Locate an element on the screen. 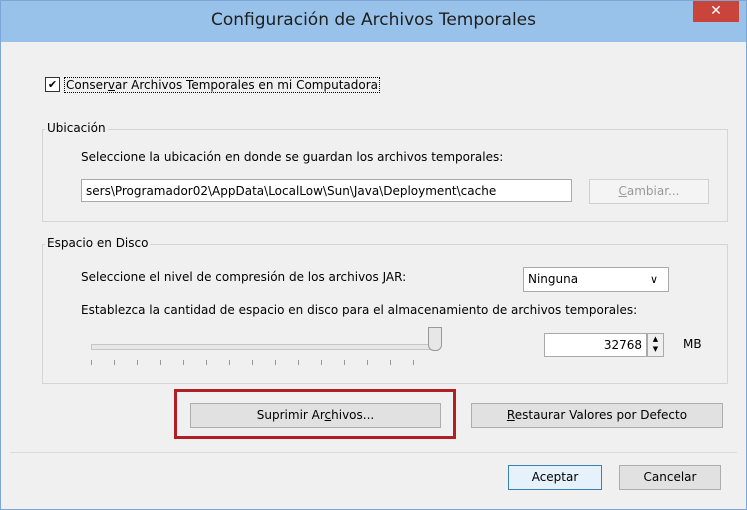  title-bar: Configuración de Archivos Temporales ✕ is located at coordinates (373, 21).